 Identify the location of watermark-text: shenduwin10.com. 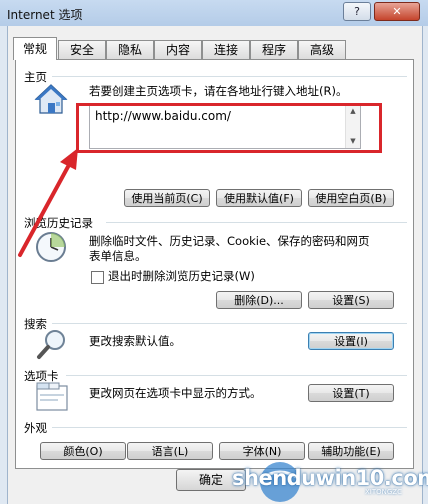
(330, 478).